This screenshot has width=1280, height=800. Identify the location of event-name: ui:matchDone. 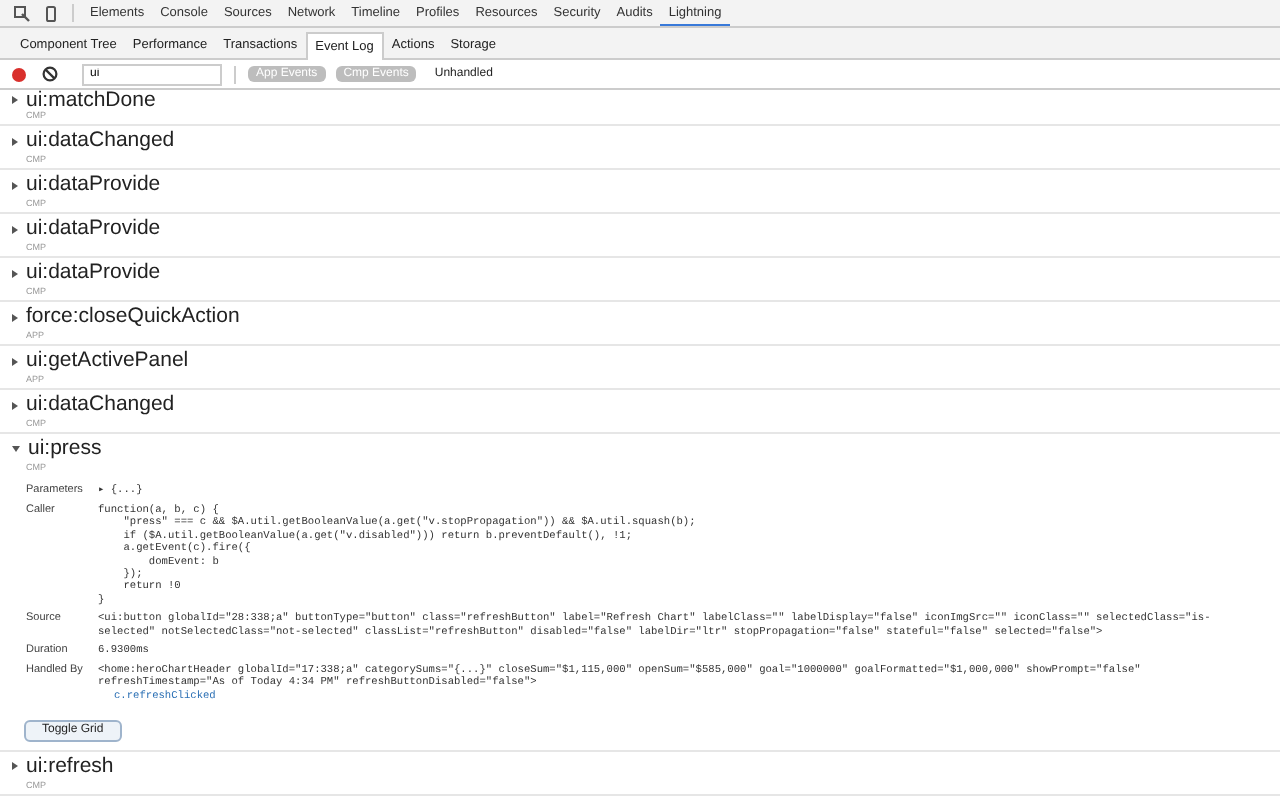
(91, 100).